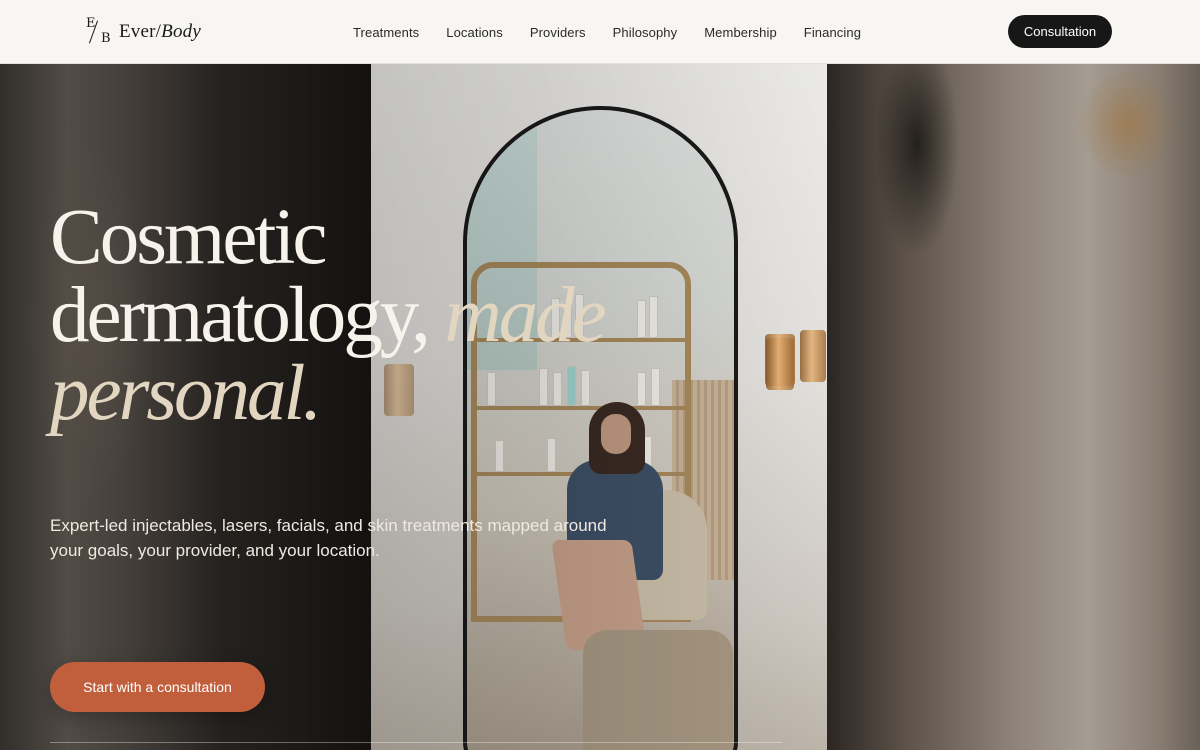 The height and width of the screenshot is (750, 1200). I want to click on brand-monogram: E B, so click(99, 32).